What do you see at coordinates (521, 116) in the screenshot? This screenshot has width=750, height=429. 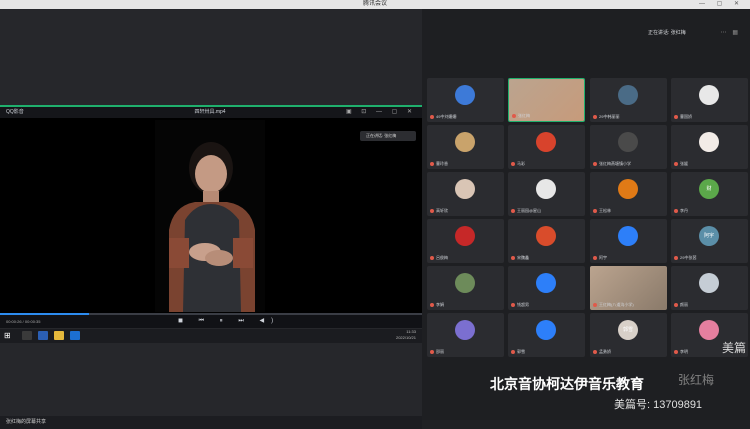 I see `participant-name: 张红梅` at bounding box center [521, 116].